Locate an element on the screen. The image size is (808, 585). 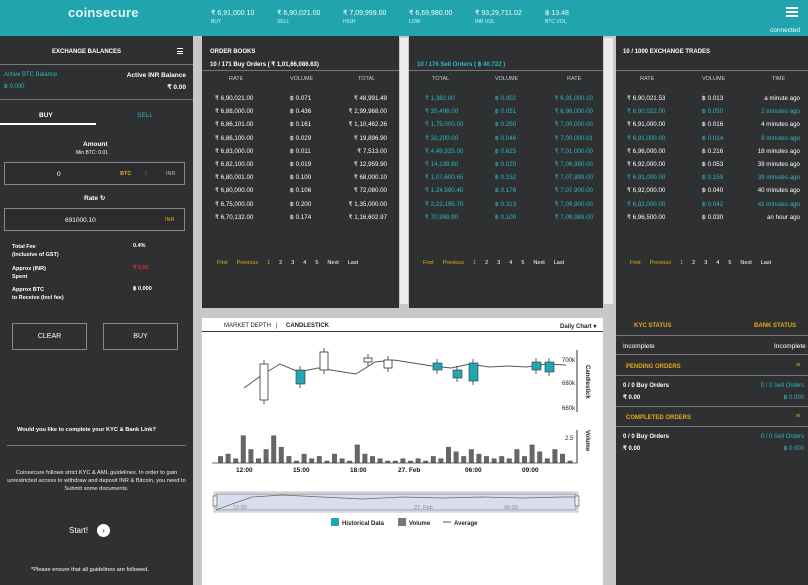
amount-value: 0 is located at coordinates (59, 174).